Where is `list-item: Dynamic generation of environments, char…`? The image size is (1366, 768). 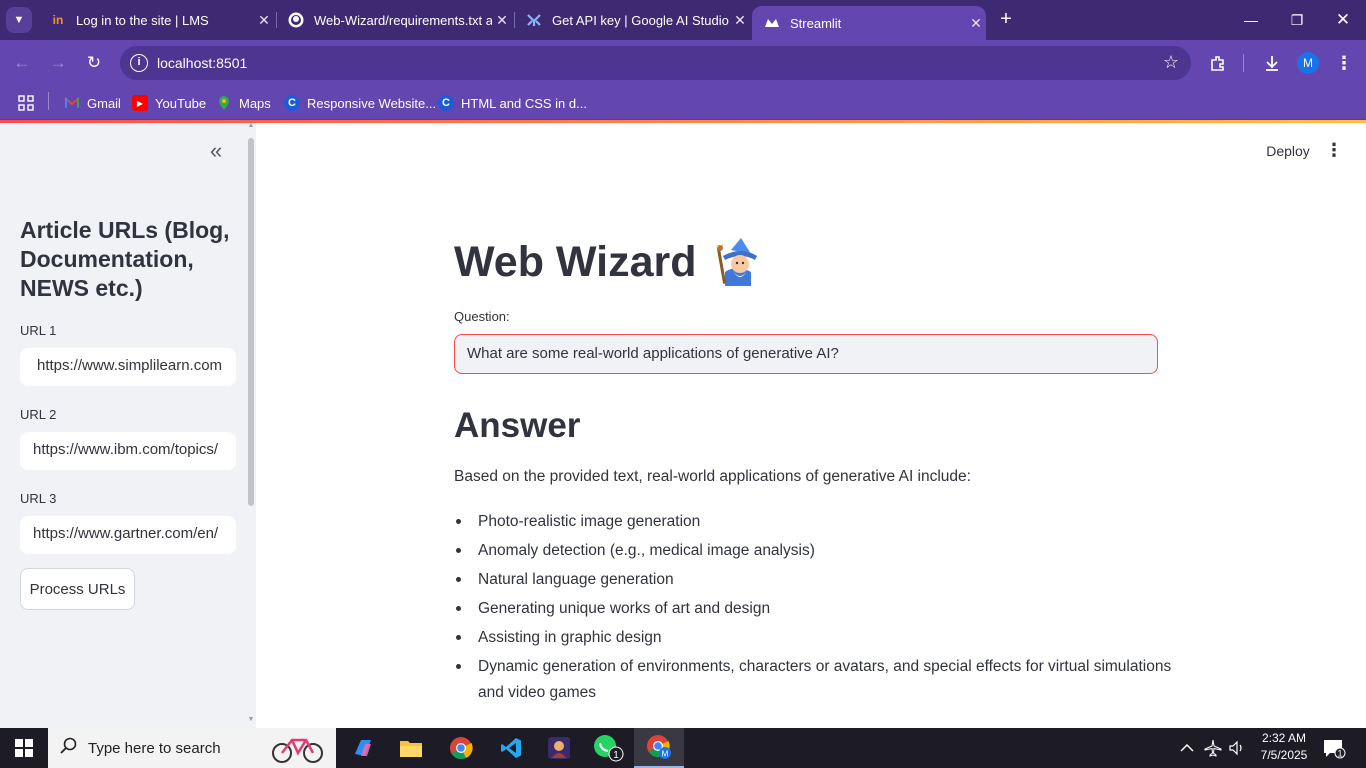
list-item: Dynamic generation of environments, char… is located at coordinates (814, 680).